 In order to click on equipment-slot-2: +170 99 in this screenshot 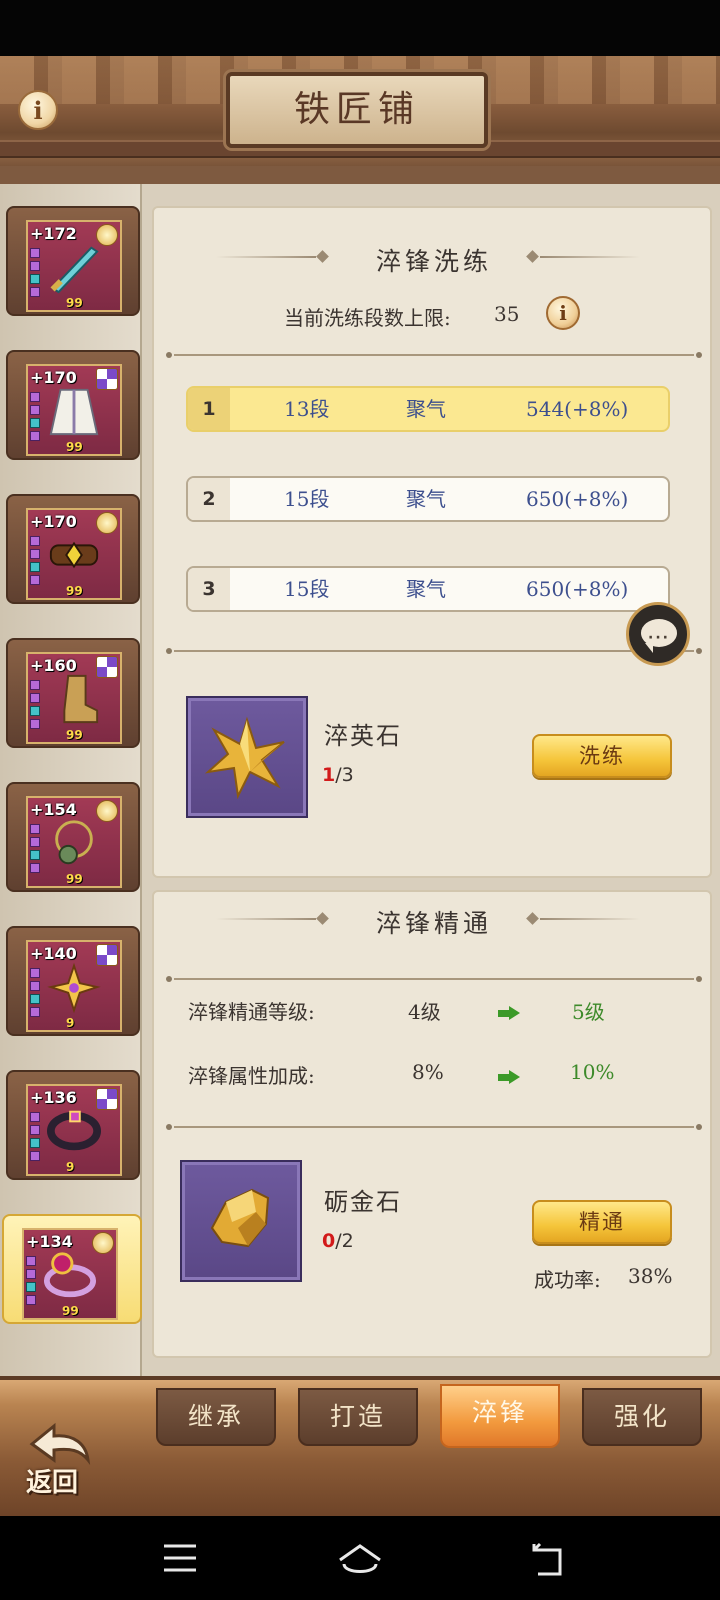, I will do `click(73, 405)`.